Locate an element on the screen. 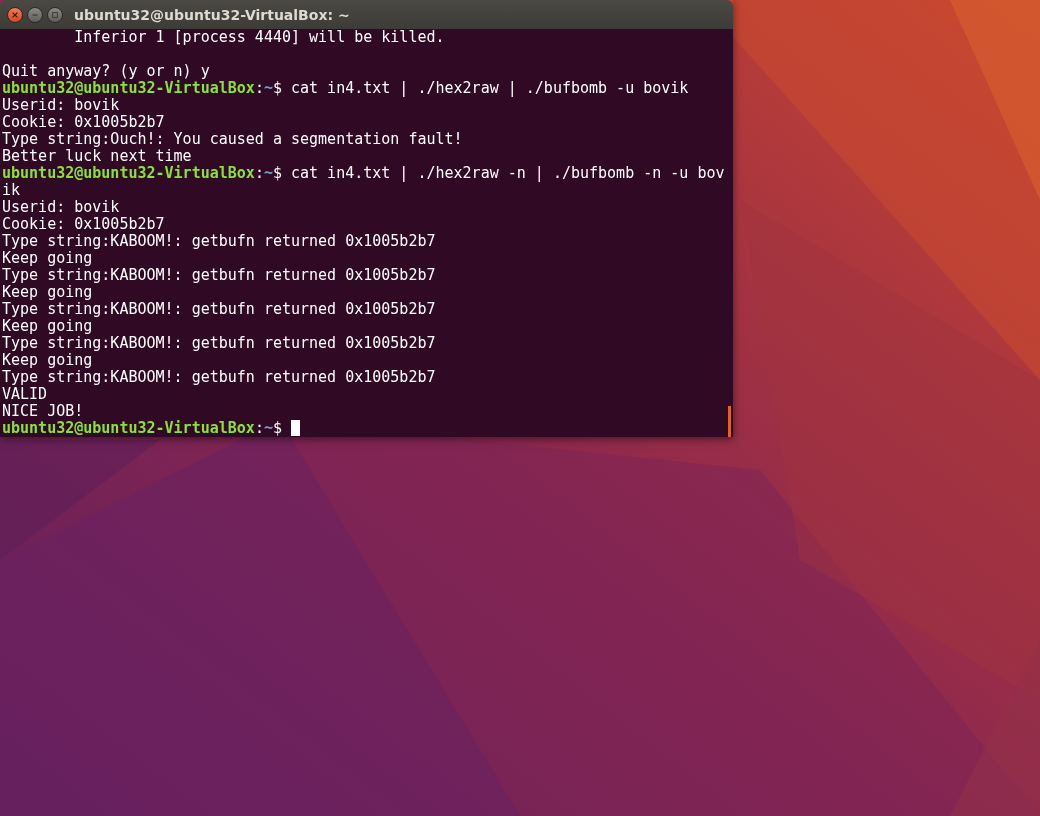  close-icon is located at coordinates (15, 14).